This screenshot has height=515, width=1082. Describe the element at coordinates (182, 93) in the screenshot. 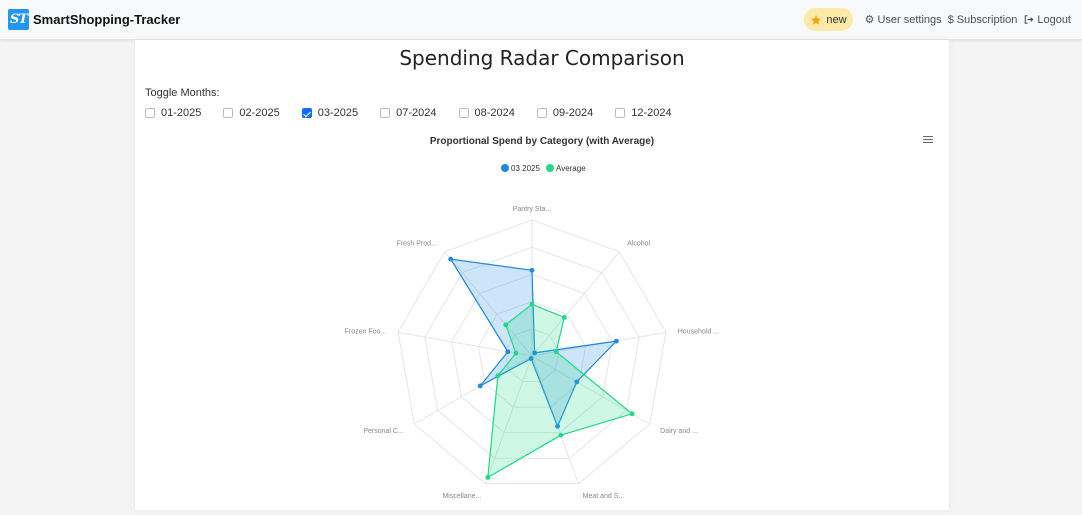

I see `toggle-months-label: Toggle Months:` at that location.